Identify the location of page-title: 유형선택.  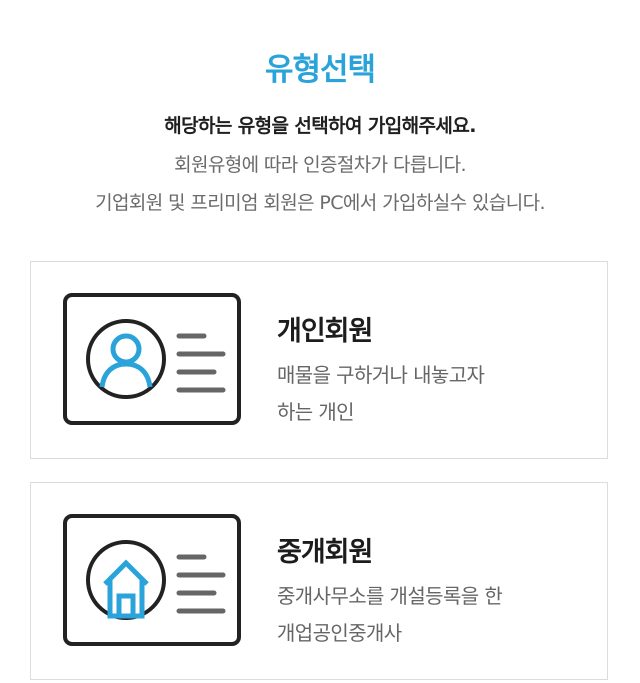
(320, 70).